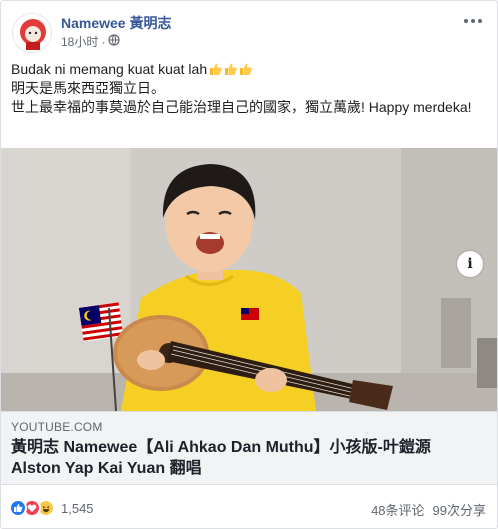 Image resolution: width=498 pixels, height=529 pixels. What do you see at coordinates (114, 41) in the screenshot?
I see `globe-icon` at bounding box center [114, 41].